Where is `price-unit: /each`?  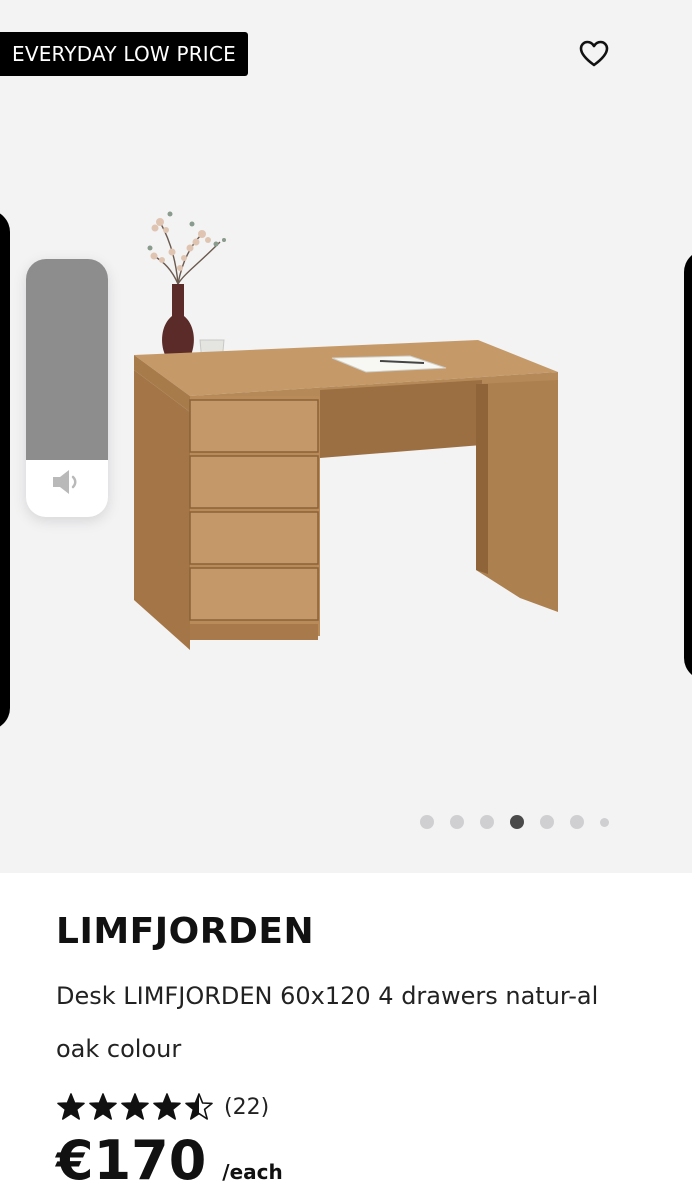 price-unit: /each is located at coordinates (252, 1172).